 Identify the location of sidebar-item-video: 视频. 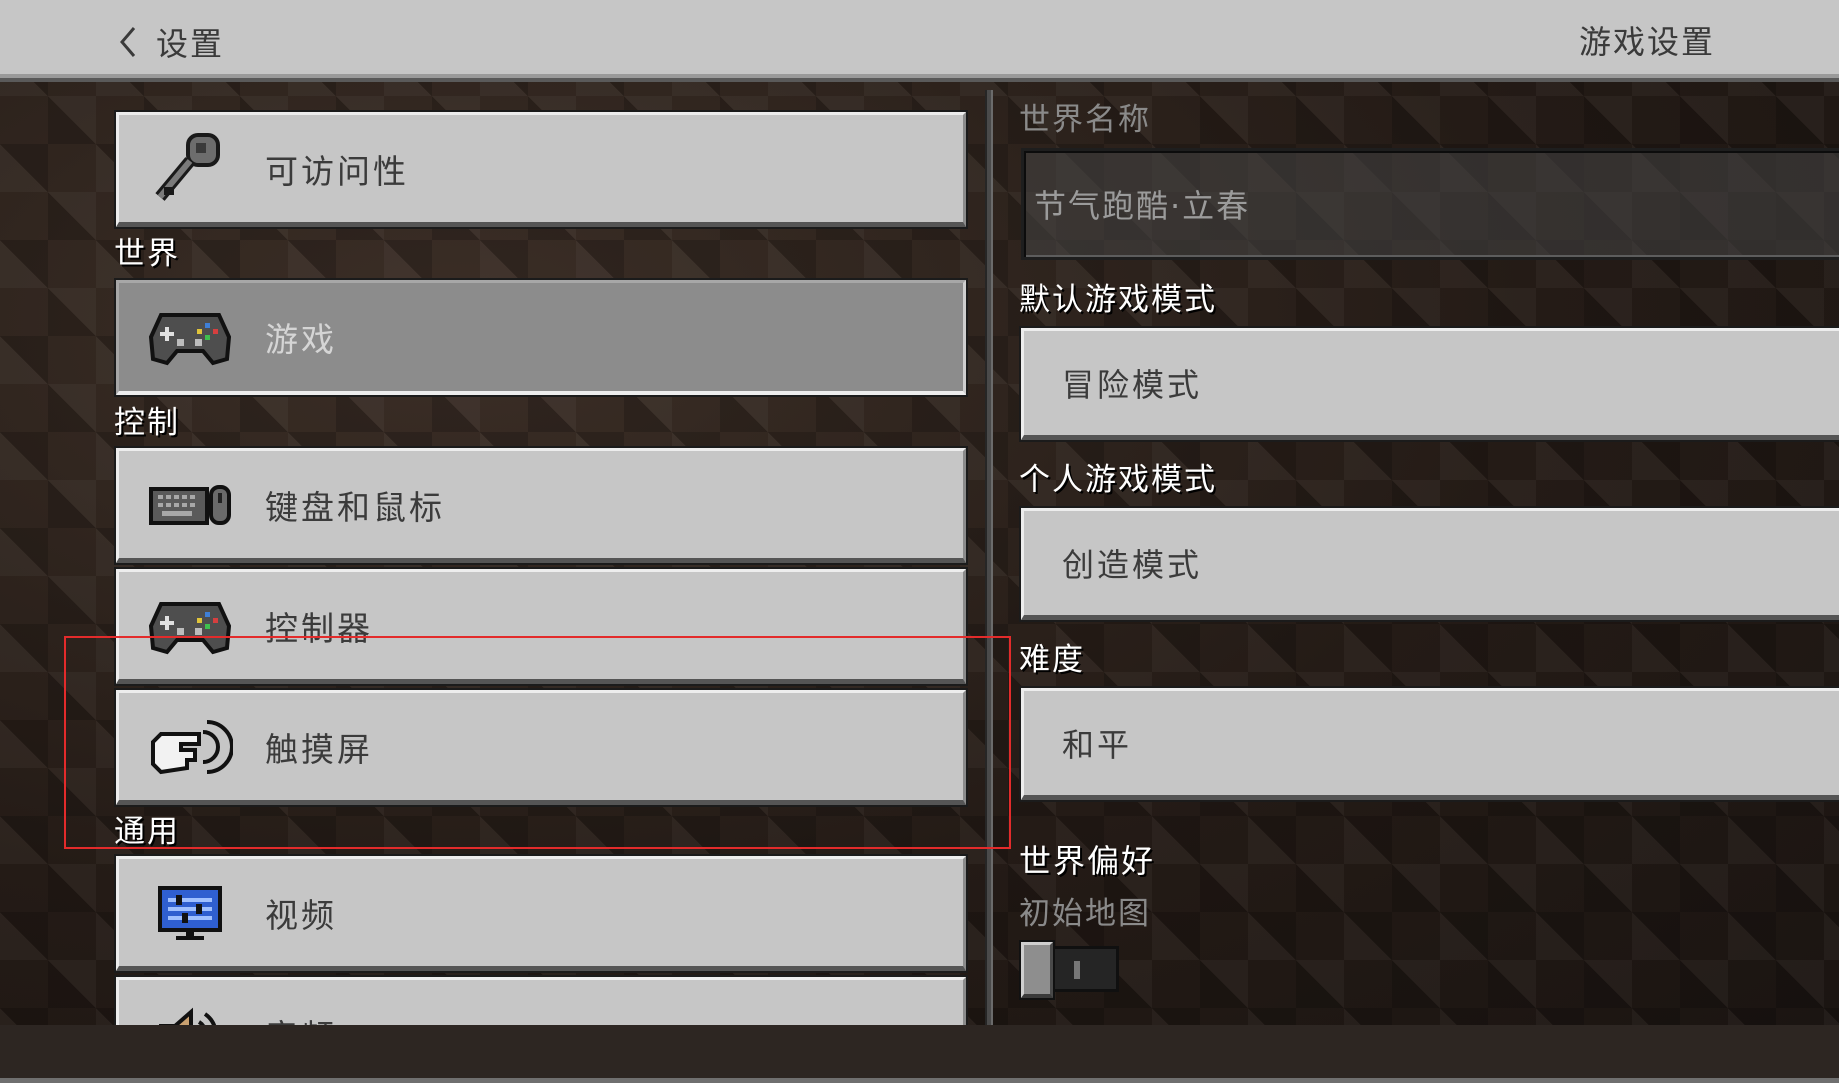
(541, 913).